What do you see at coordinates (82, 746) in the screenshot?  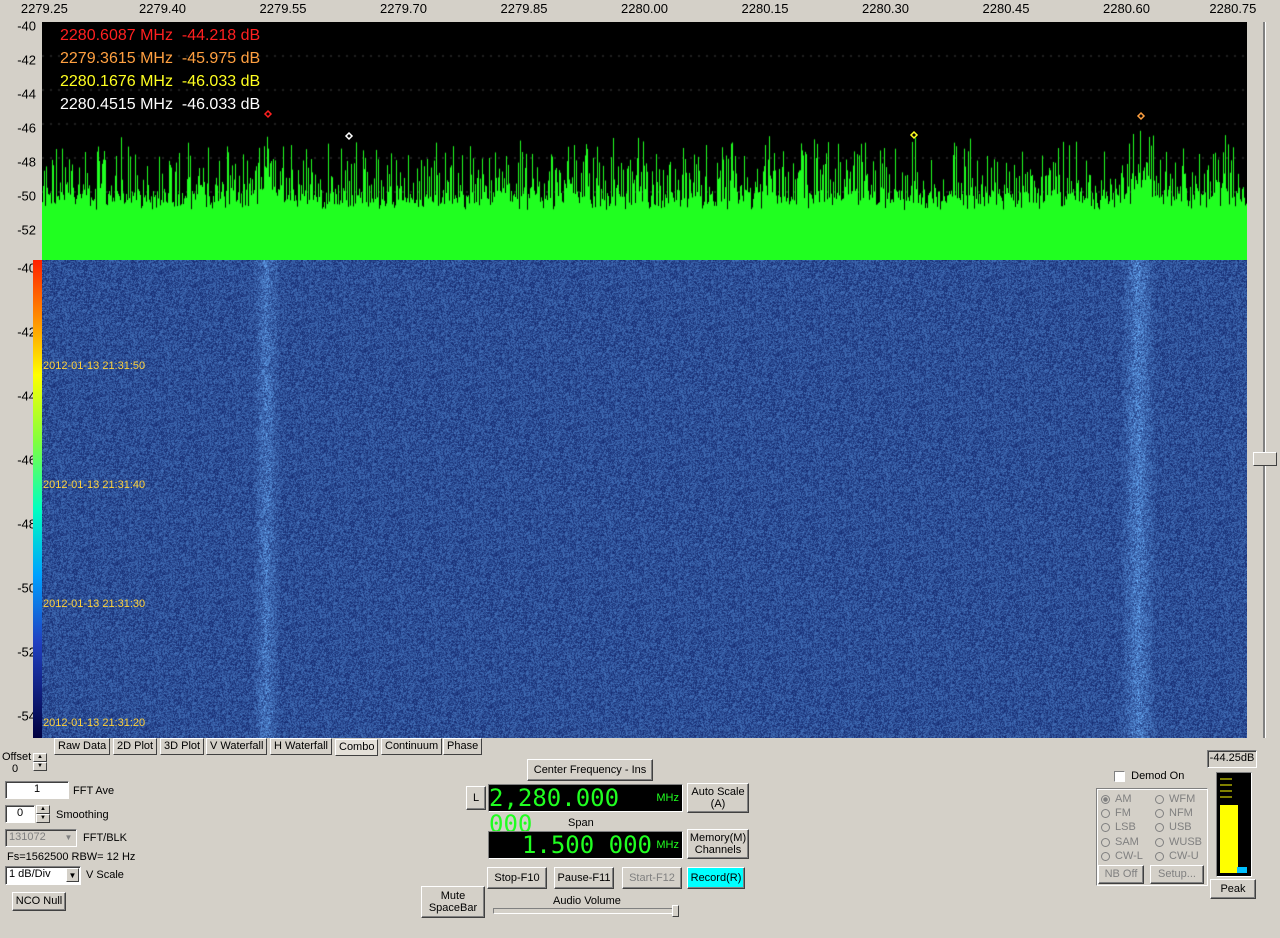 I see `tab-raw-data: Raw Data` at bounding box center [82, 746].